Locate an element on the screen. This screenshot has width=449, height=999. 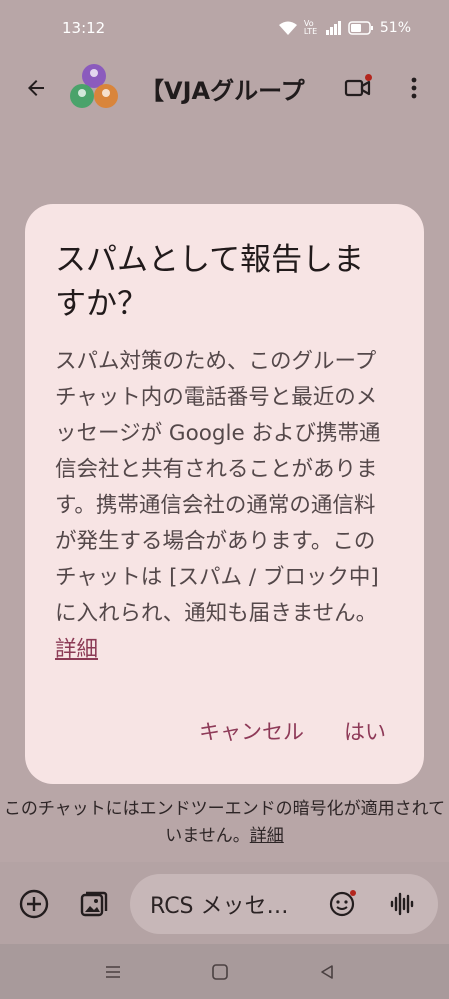
status-icons: Vo LTE 51% is located at coordinates (344, 28).